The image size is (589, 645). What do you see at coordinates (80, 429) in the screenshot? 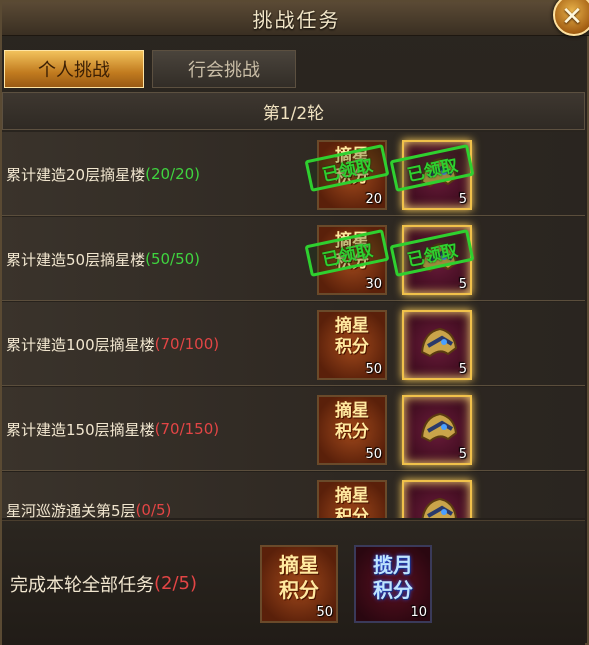
I see `task-name: 累计建造150层摘星楼` at bounding box center [80, 429].